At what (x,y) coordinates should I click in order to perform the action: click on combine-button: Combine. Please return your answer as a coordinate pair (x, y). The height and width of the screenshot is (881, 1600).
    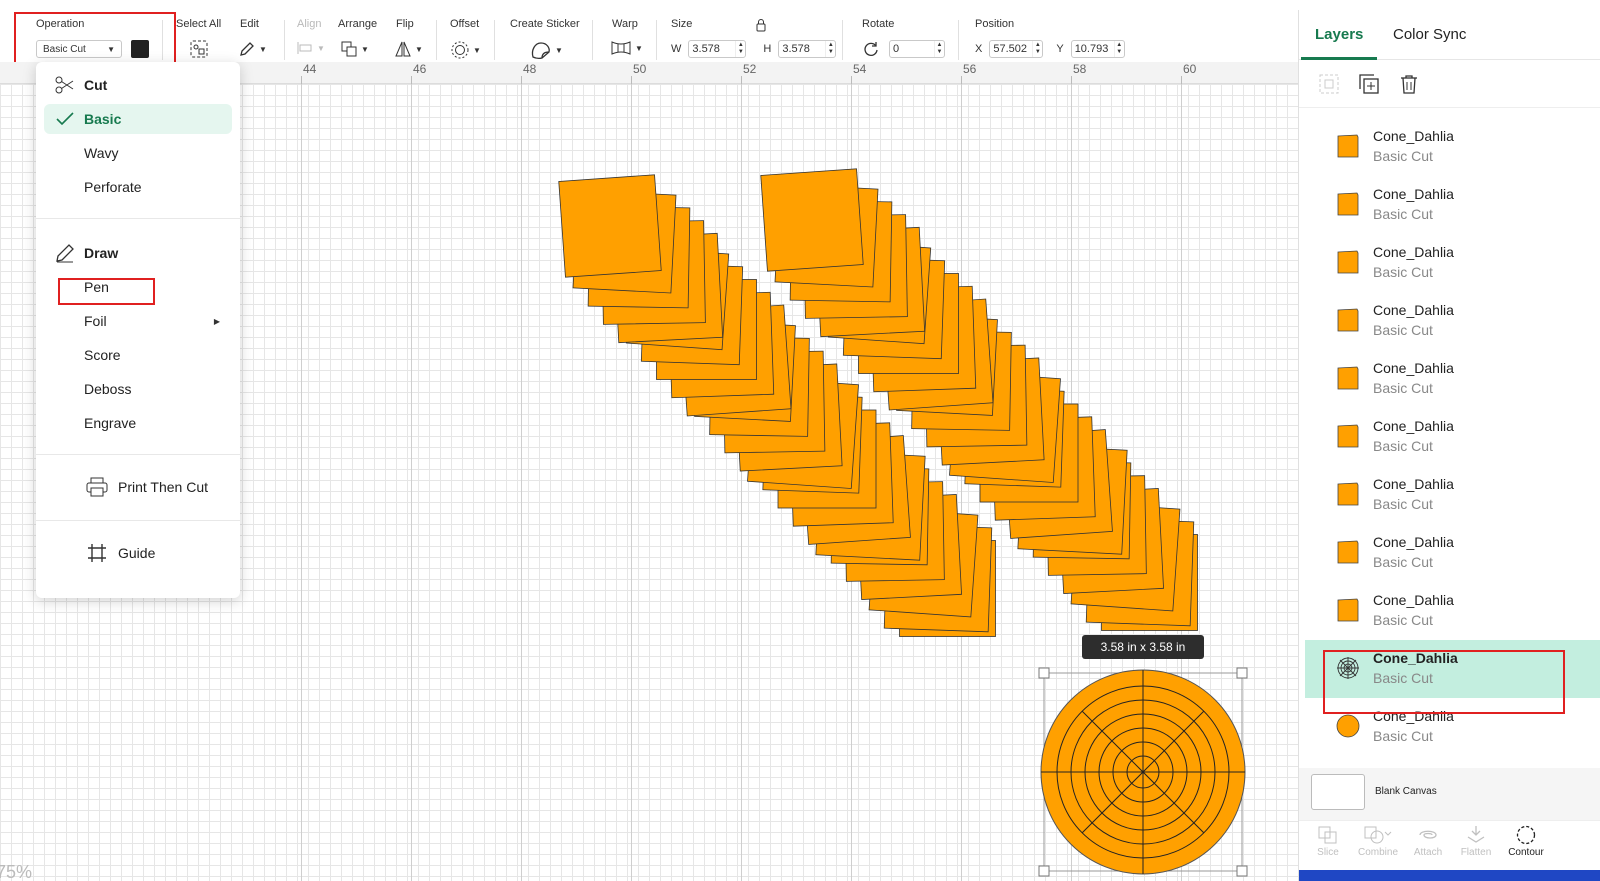
    Looking at the image, I should click on (1378, 841).